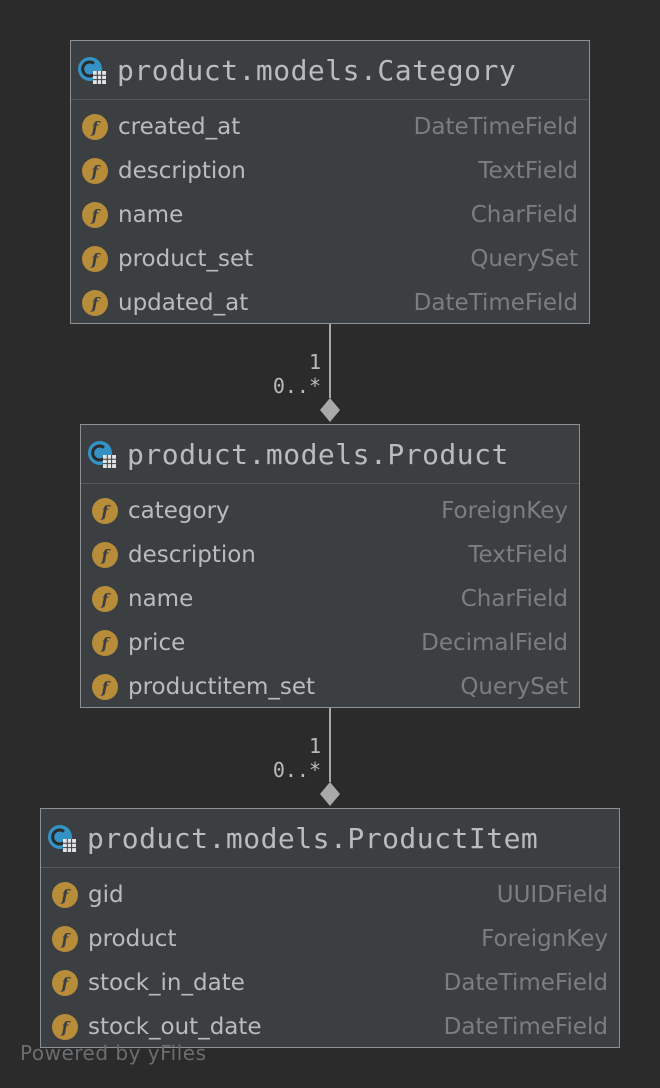 The width and height of the screenshot is (660, 1088). What do you see at coordinates (106, 895) in the screenshot?
I see `field-name: gid` at bounding box center [106, 895].